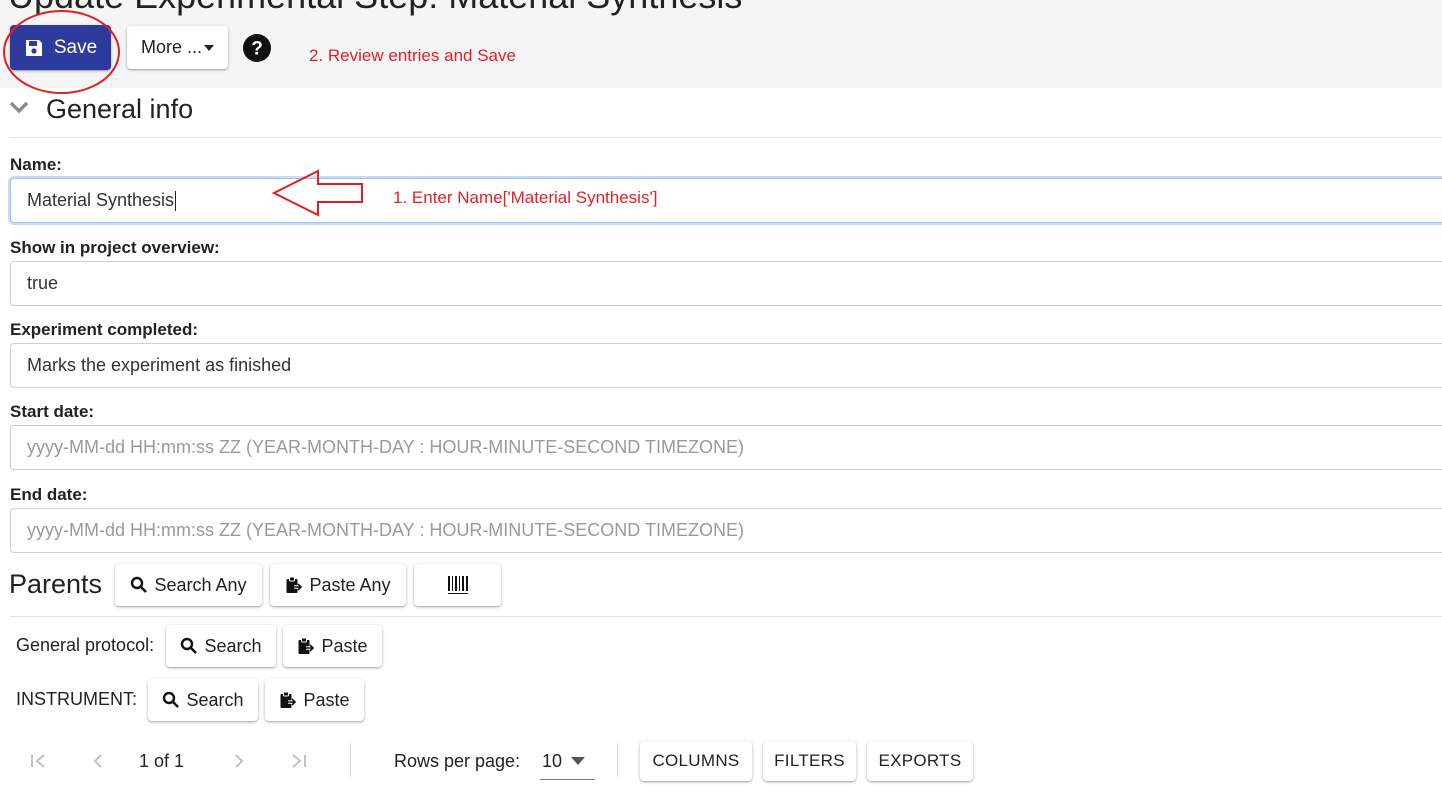 The image size is (1442, 786). I want to click on search-any-button: Search Any, so click(188, 585).